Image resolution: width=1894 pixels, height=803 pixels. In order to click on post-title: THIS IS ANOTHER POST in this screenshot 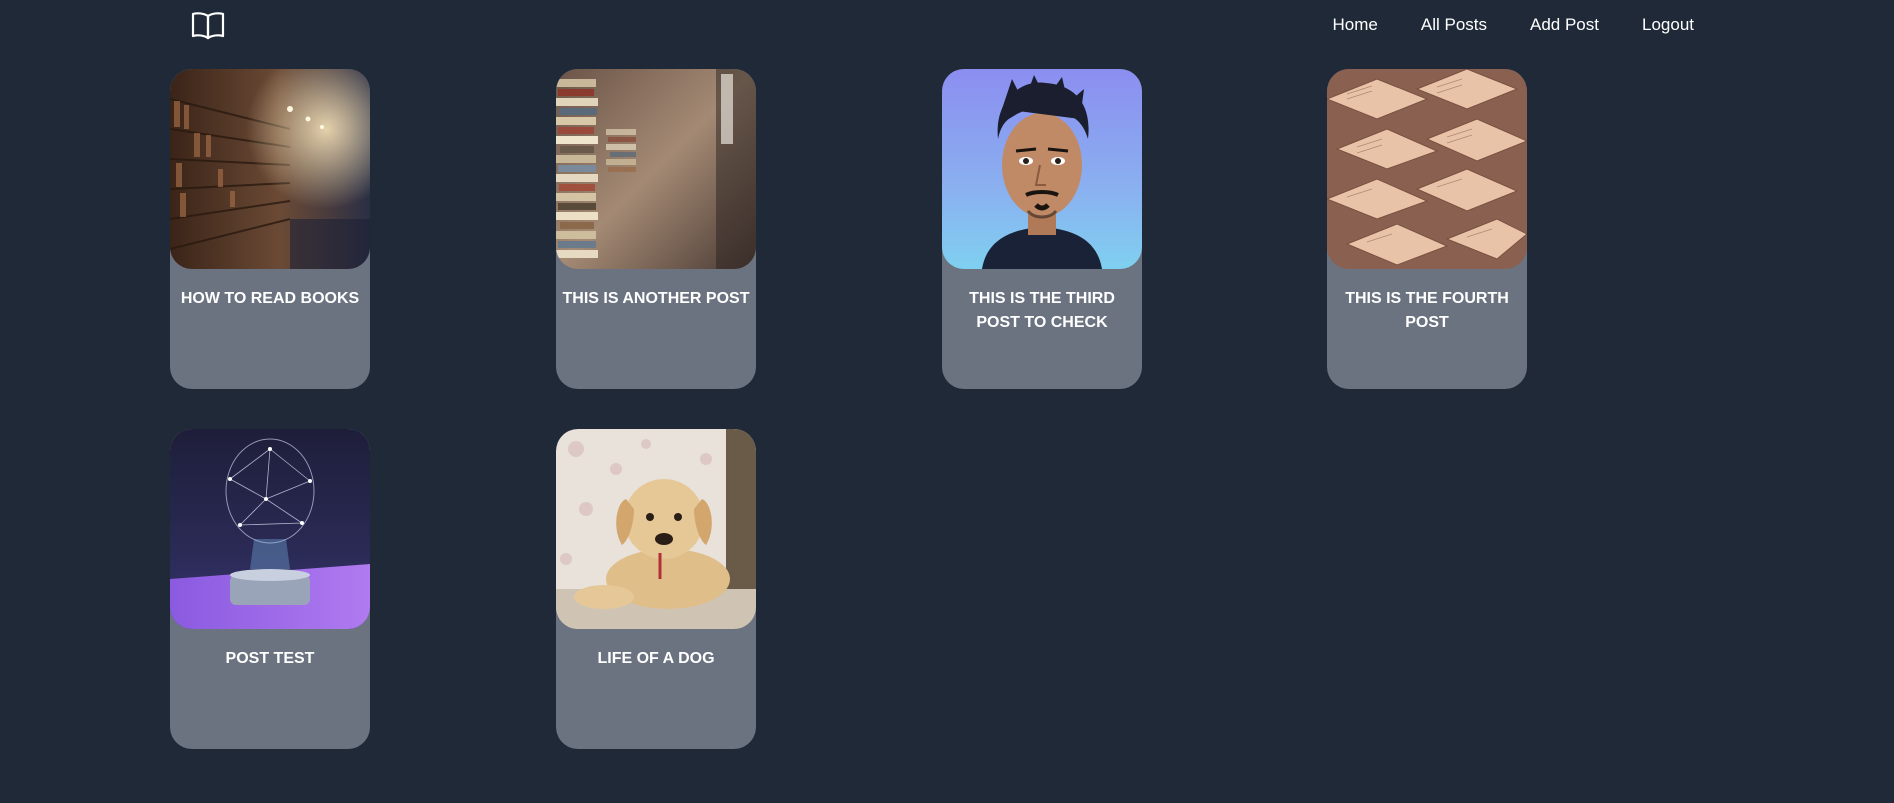, I will do `click(656, 298)`.